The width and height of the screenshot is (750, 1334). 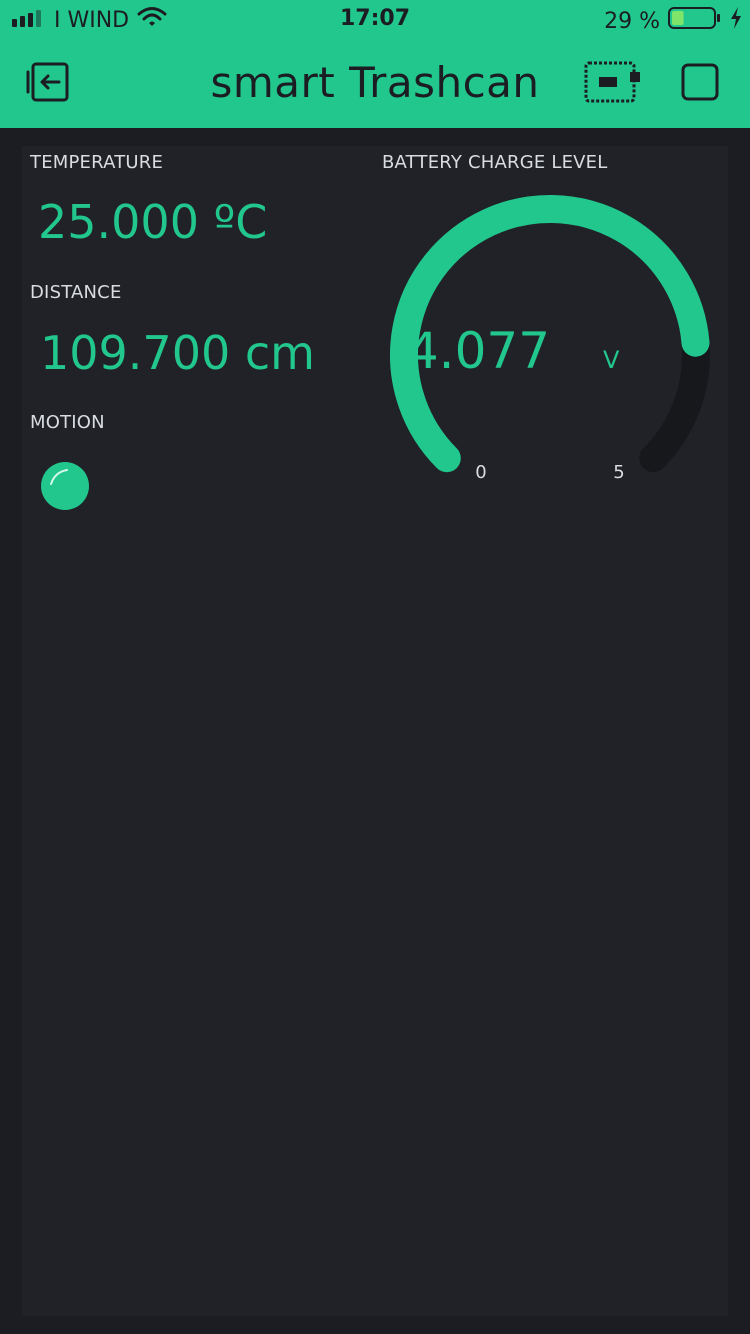 I want to click on battery-value: 4.077, so click(x=478, y=351).